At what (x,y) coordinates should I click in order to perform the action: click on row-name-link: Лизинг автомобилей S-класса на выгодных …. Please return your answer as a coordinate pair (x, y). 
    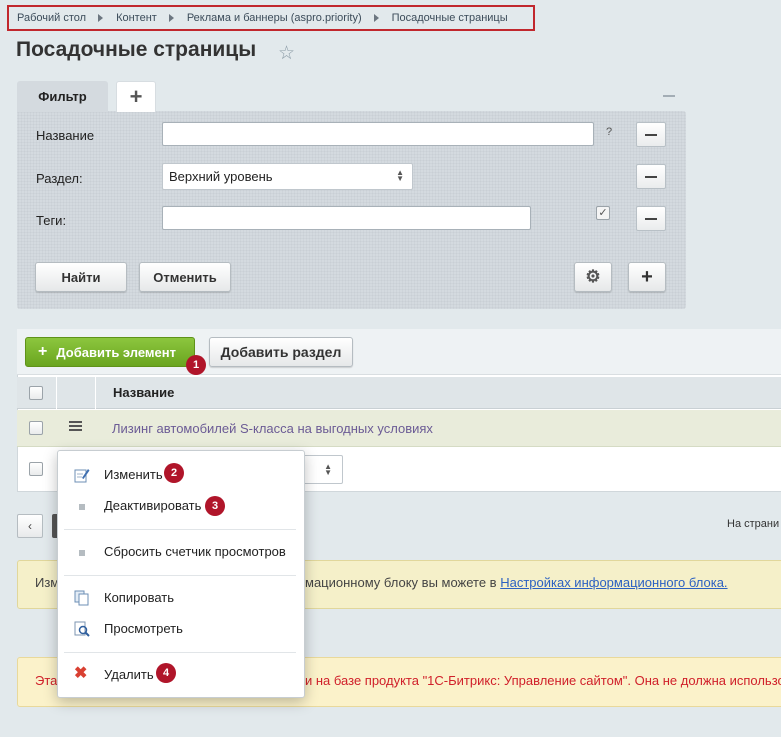
    Looking at the image, I should click on (272, 428).